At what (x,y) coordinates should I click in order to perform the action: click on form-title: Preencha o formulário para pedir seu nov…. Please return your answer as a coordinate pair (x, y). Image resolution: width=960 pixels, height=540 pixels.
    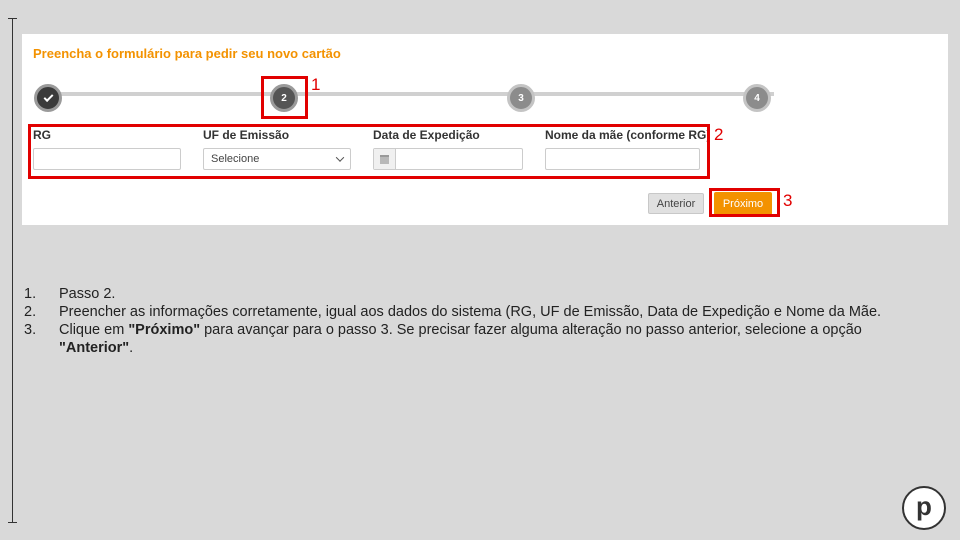
    Looking at the image, I should click on (187, 53).